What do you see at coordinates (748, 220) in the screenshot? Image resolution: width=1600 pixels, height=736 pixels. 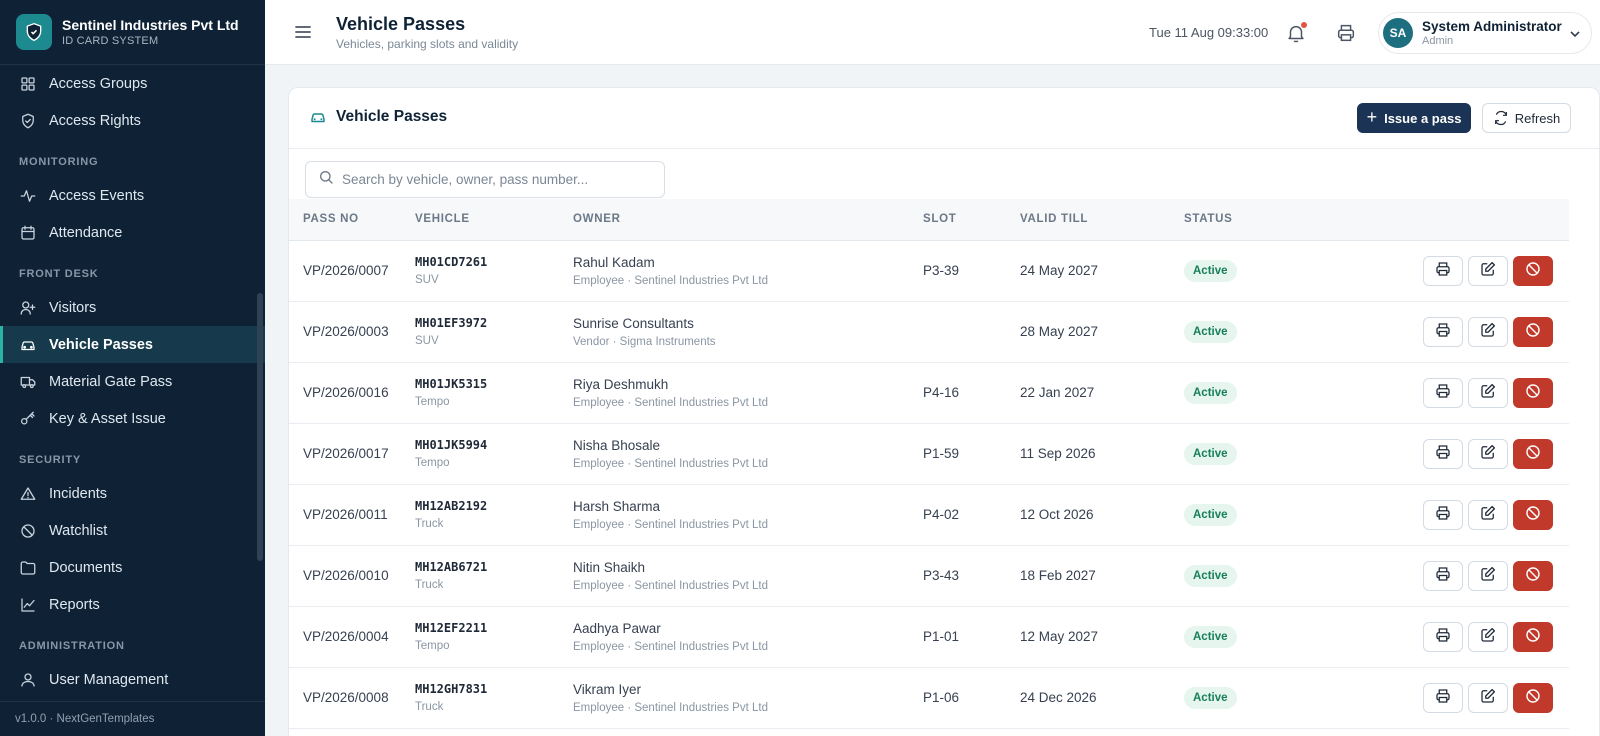 I see `column-header-owner: OWNER` at bounding box center [748, 220].